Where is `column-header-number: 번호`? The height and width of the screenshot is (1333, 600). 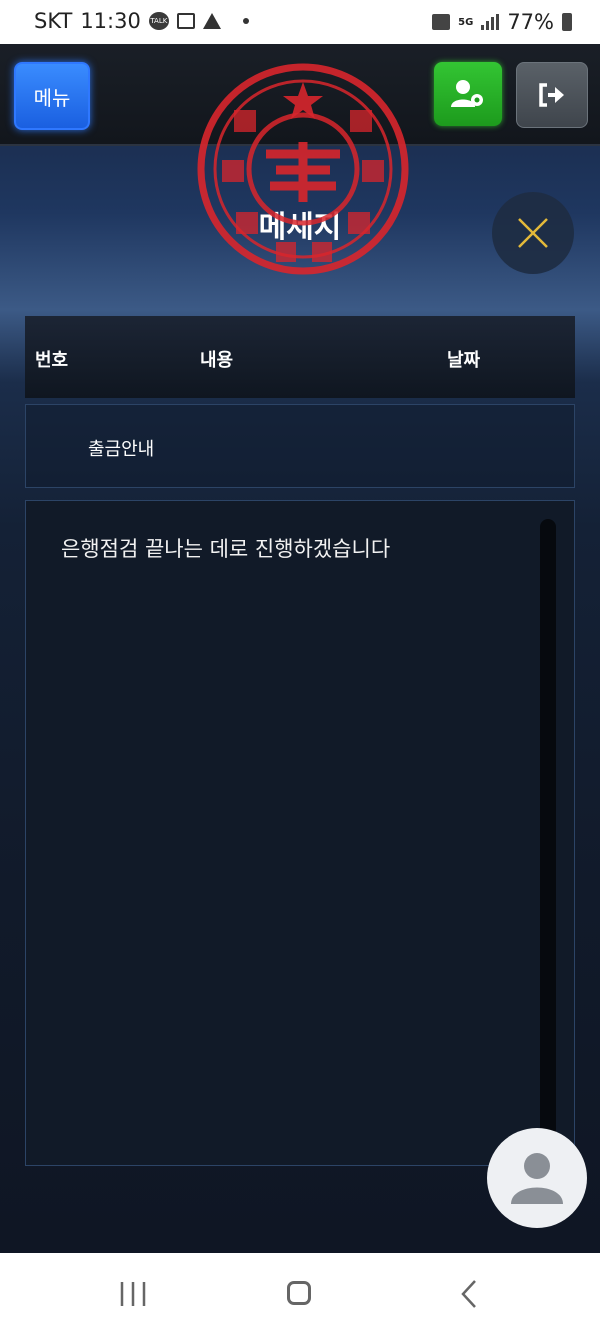
column-header-number: 번호 is located at coordinates (52, 360).